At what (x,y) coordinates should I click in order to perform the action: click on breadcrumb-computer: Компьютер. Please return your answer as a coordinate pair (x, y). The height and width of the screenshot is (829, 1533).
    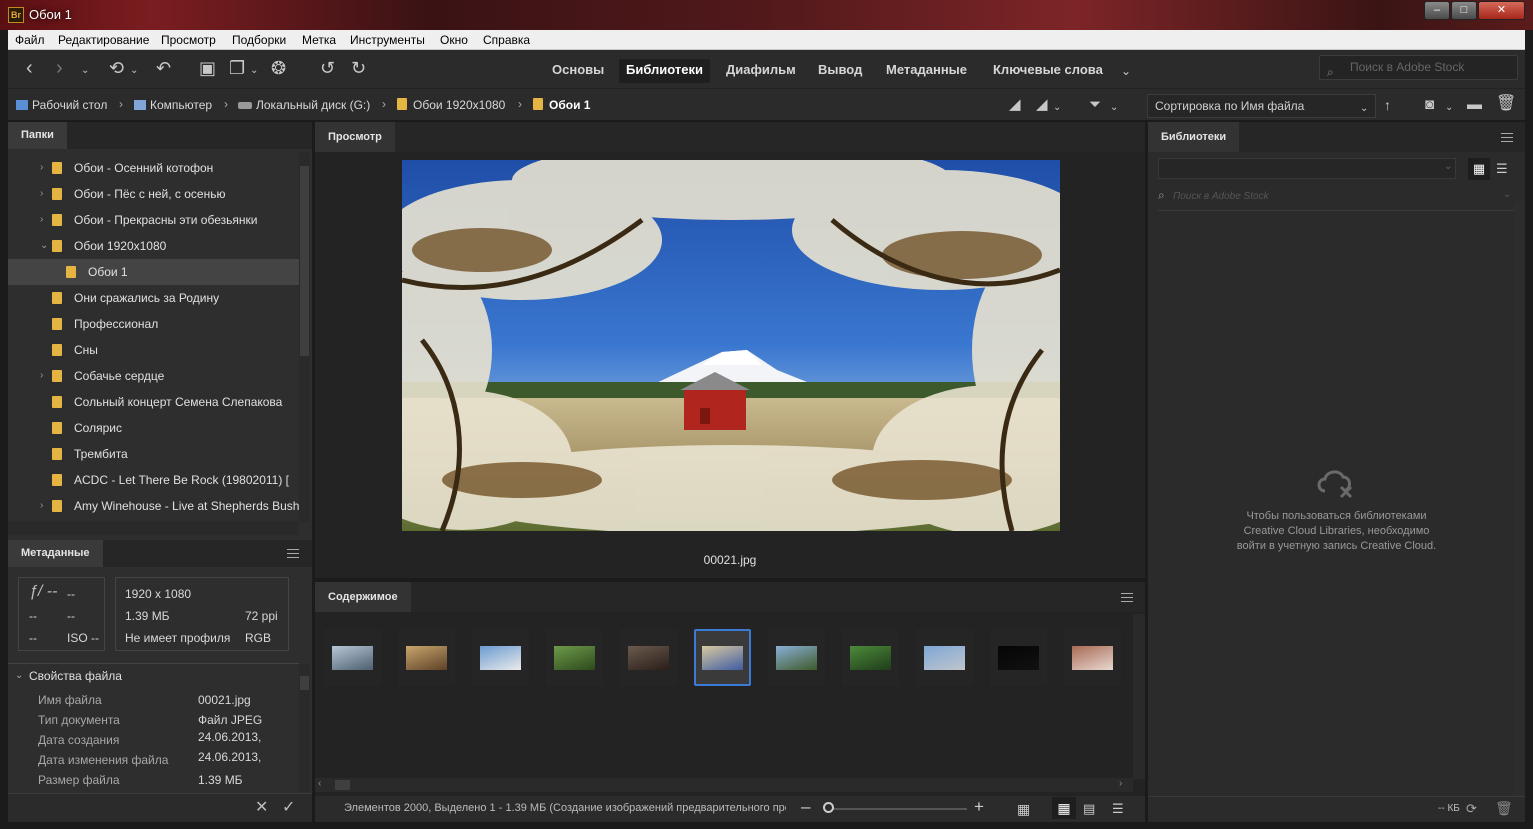
    Looking at the image, I should click on (173, 105).